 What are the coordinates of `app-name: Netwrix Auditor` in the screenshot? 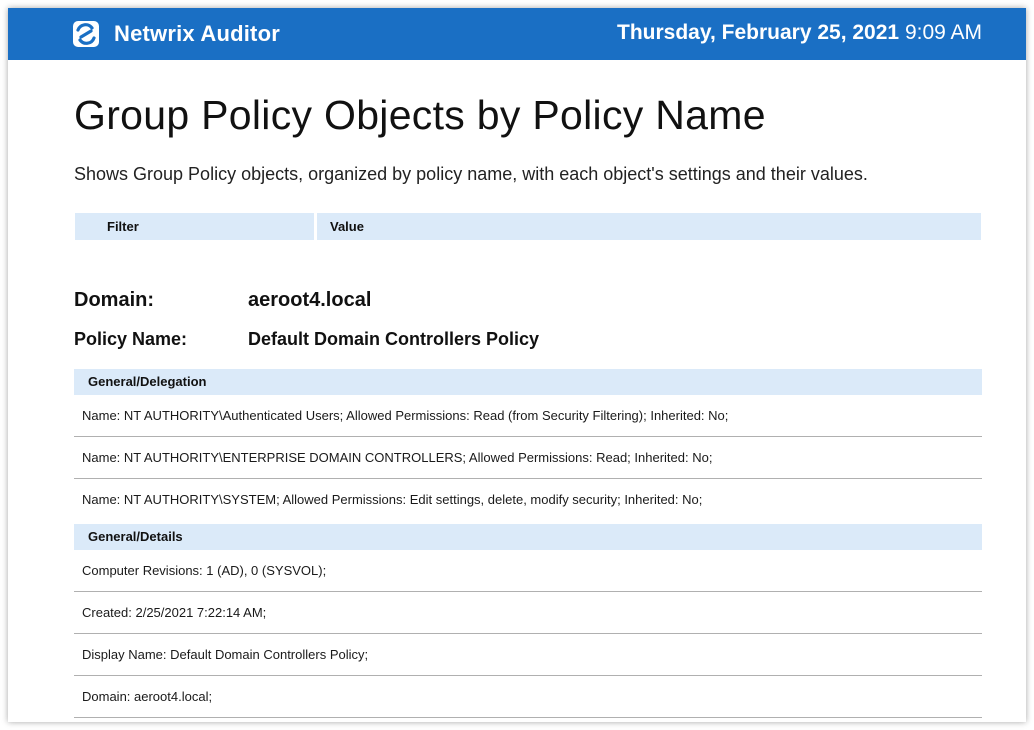 It's located at (197, 33).